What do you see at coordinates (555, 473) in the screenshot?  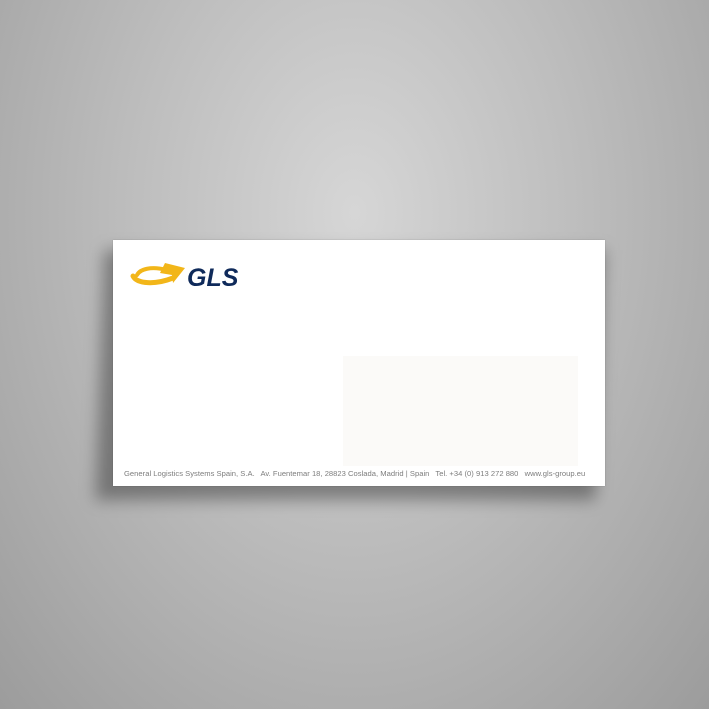 I see `footer-website: www.gls-group.eu` at bounding box center [555, 473].